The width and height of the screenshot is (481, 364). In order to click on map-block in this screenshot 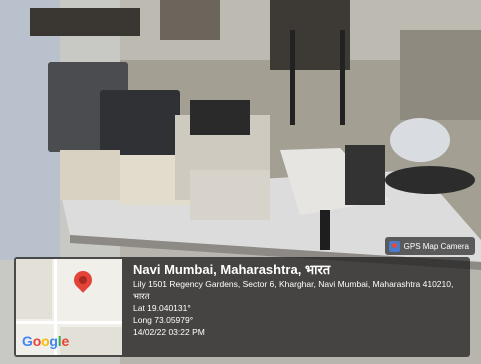, I will do `click(34, 289)`.